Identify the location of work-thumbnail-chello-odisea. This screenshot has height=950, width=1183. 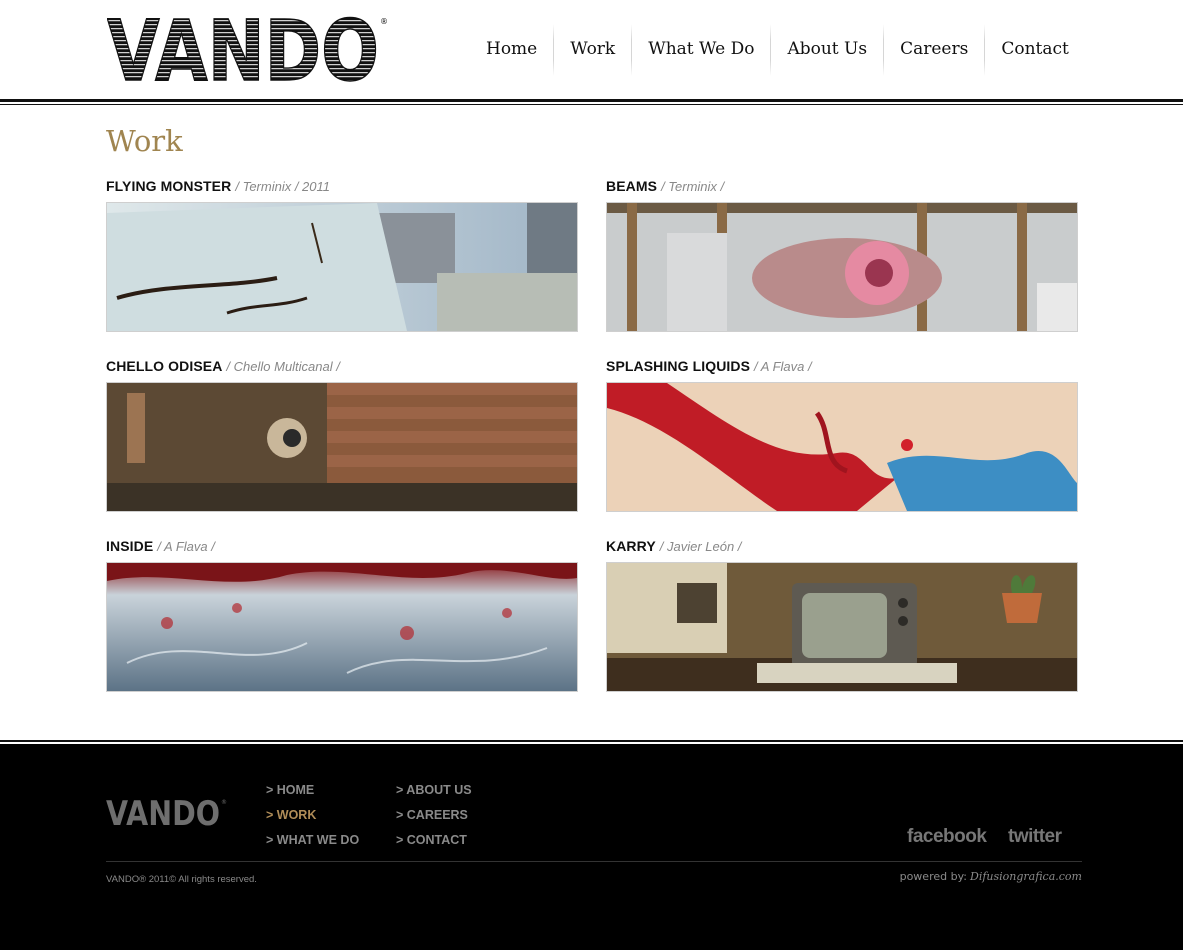
(342, 447).